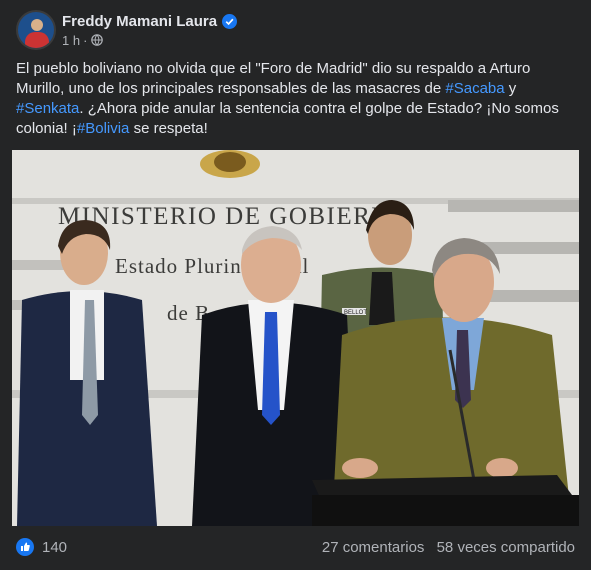 This screenshot has height=570, width=591. What do you see at coordinates (139, 21) in the screenshot?
I see `author-name: Freddy Mamani Laura` at bounding box center [139, 21].